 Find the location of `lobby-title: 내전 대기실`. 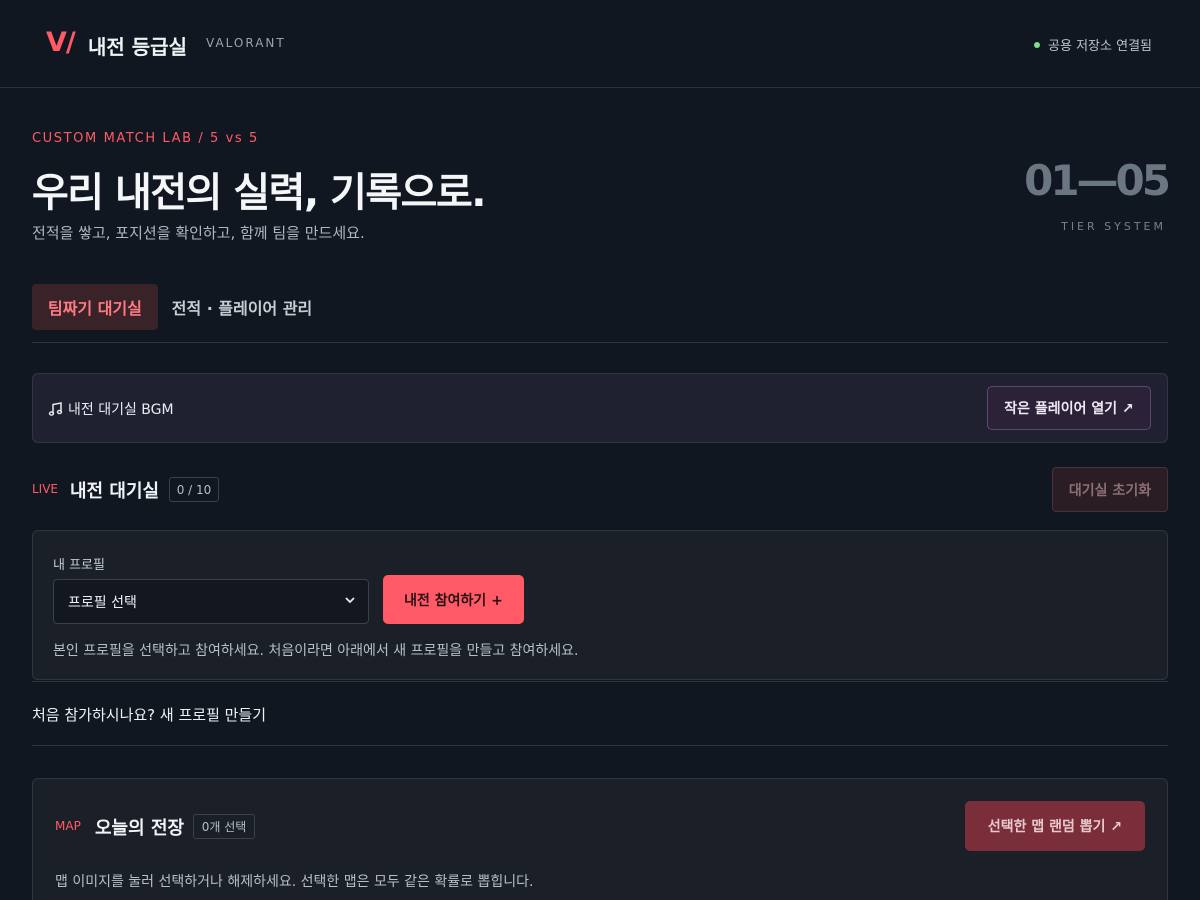

lobby-title: 내전 대기실 is located at coordinates (115, 491).